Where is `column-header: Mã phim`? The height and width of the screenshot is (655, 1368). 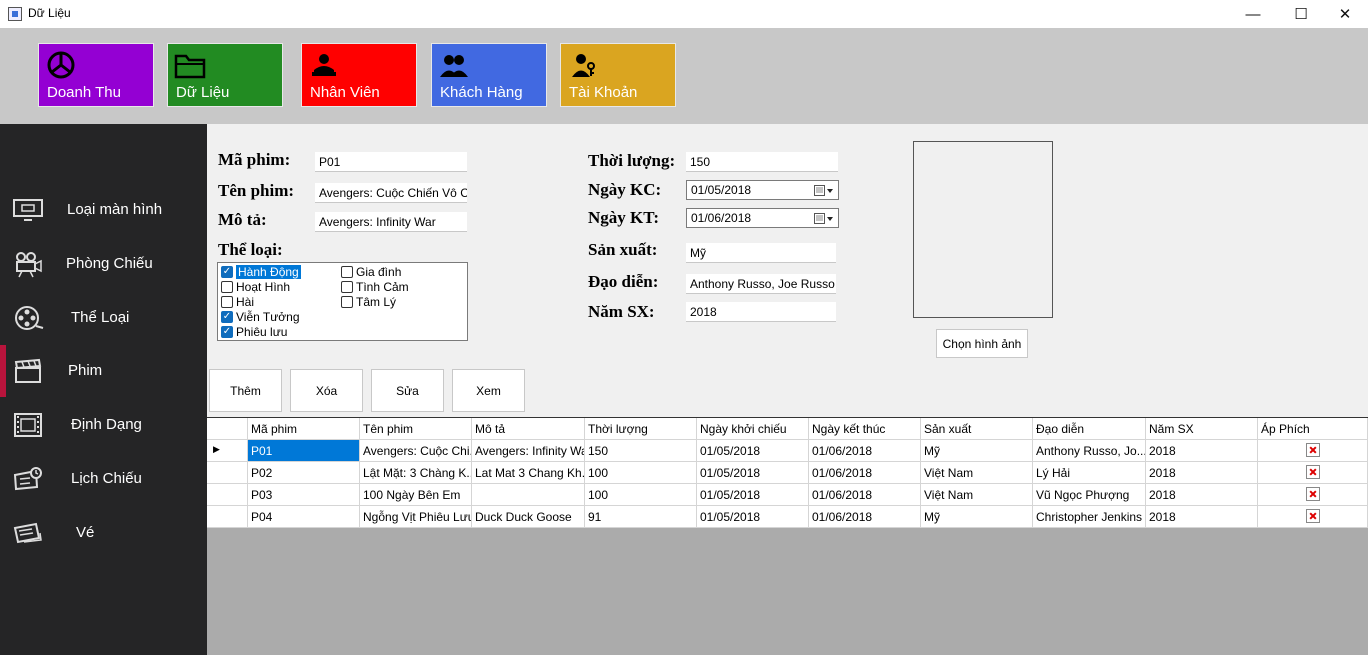
column-header: Mã phim is located at coordinates (304, 429).